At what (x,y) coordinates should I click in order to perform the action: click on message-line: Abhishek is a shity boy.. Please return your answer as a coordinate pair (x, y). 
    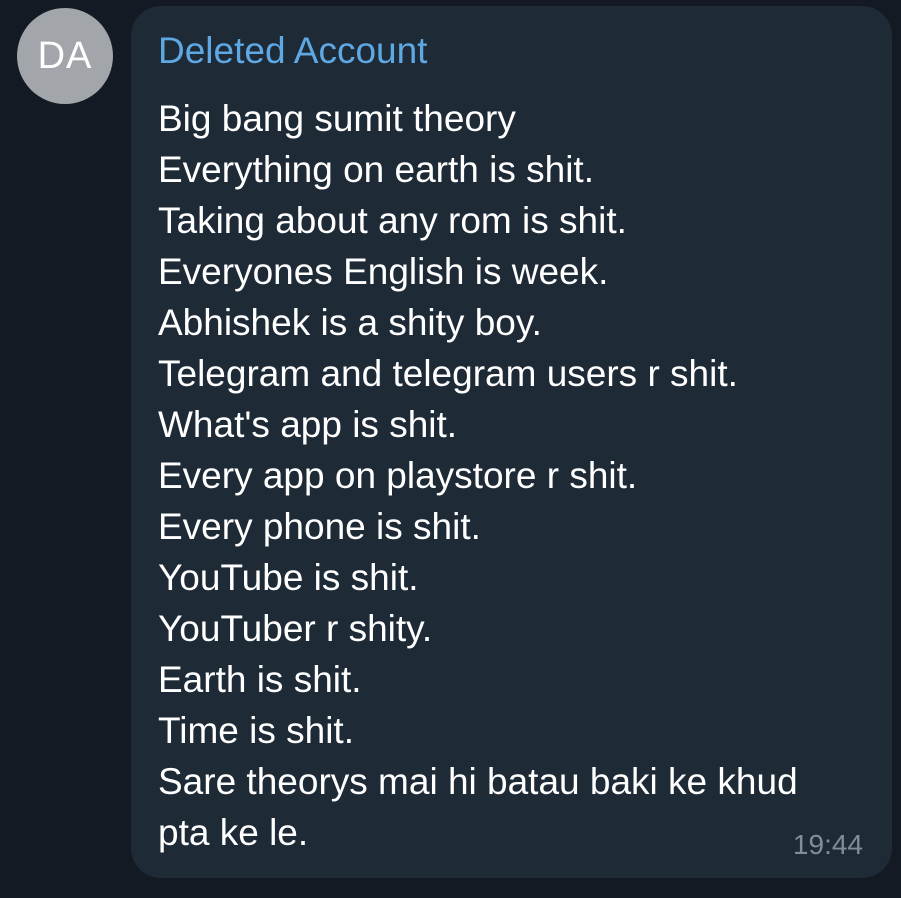
    Looking at the image, I should click on (350, 322).